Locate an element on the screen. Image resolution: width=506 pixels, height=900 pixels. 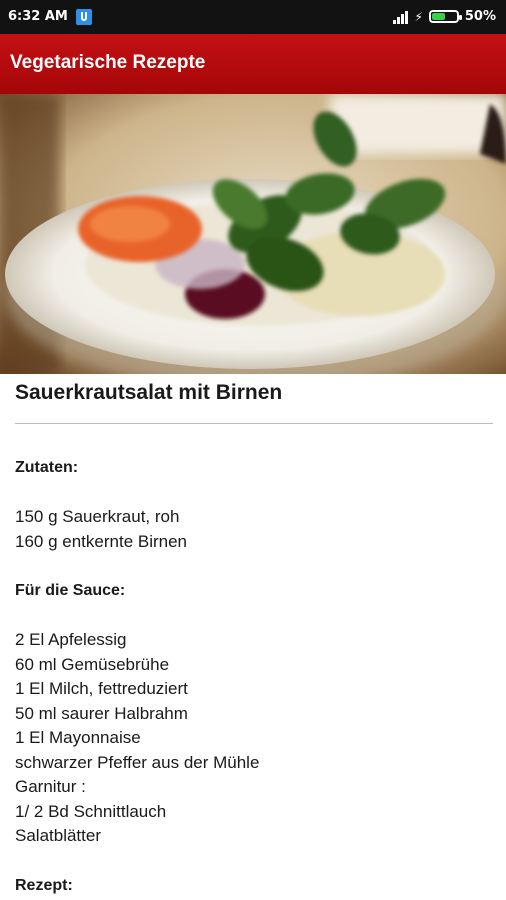
sauce-item: 60 ml Gemüsebrühe is located at coordinates (92, 664).